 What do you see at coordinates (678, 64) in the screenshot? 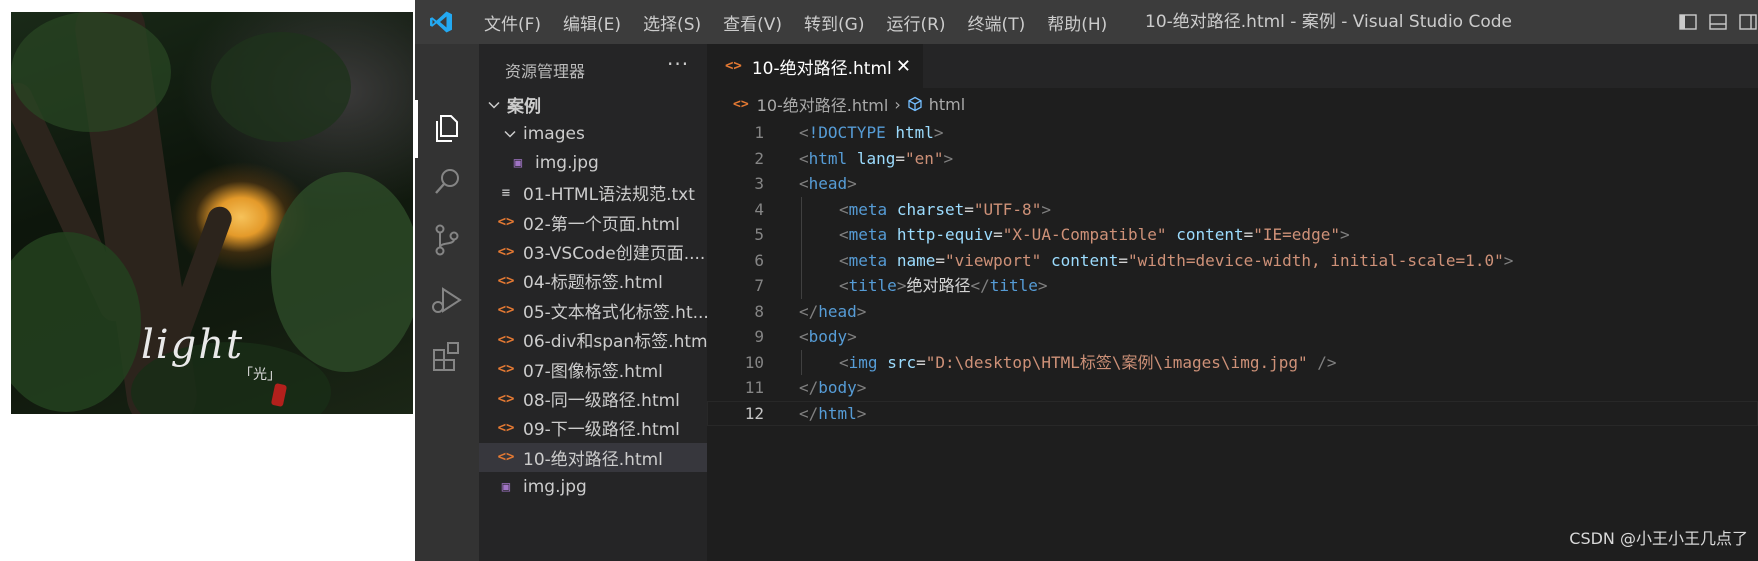
I see `more-actions-icon: ···` at bounding box center [678, 64].